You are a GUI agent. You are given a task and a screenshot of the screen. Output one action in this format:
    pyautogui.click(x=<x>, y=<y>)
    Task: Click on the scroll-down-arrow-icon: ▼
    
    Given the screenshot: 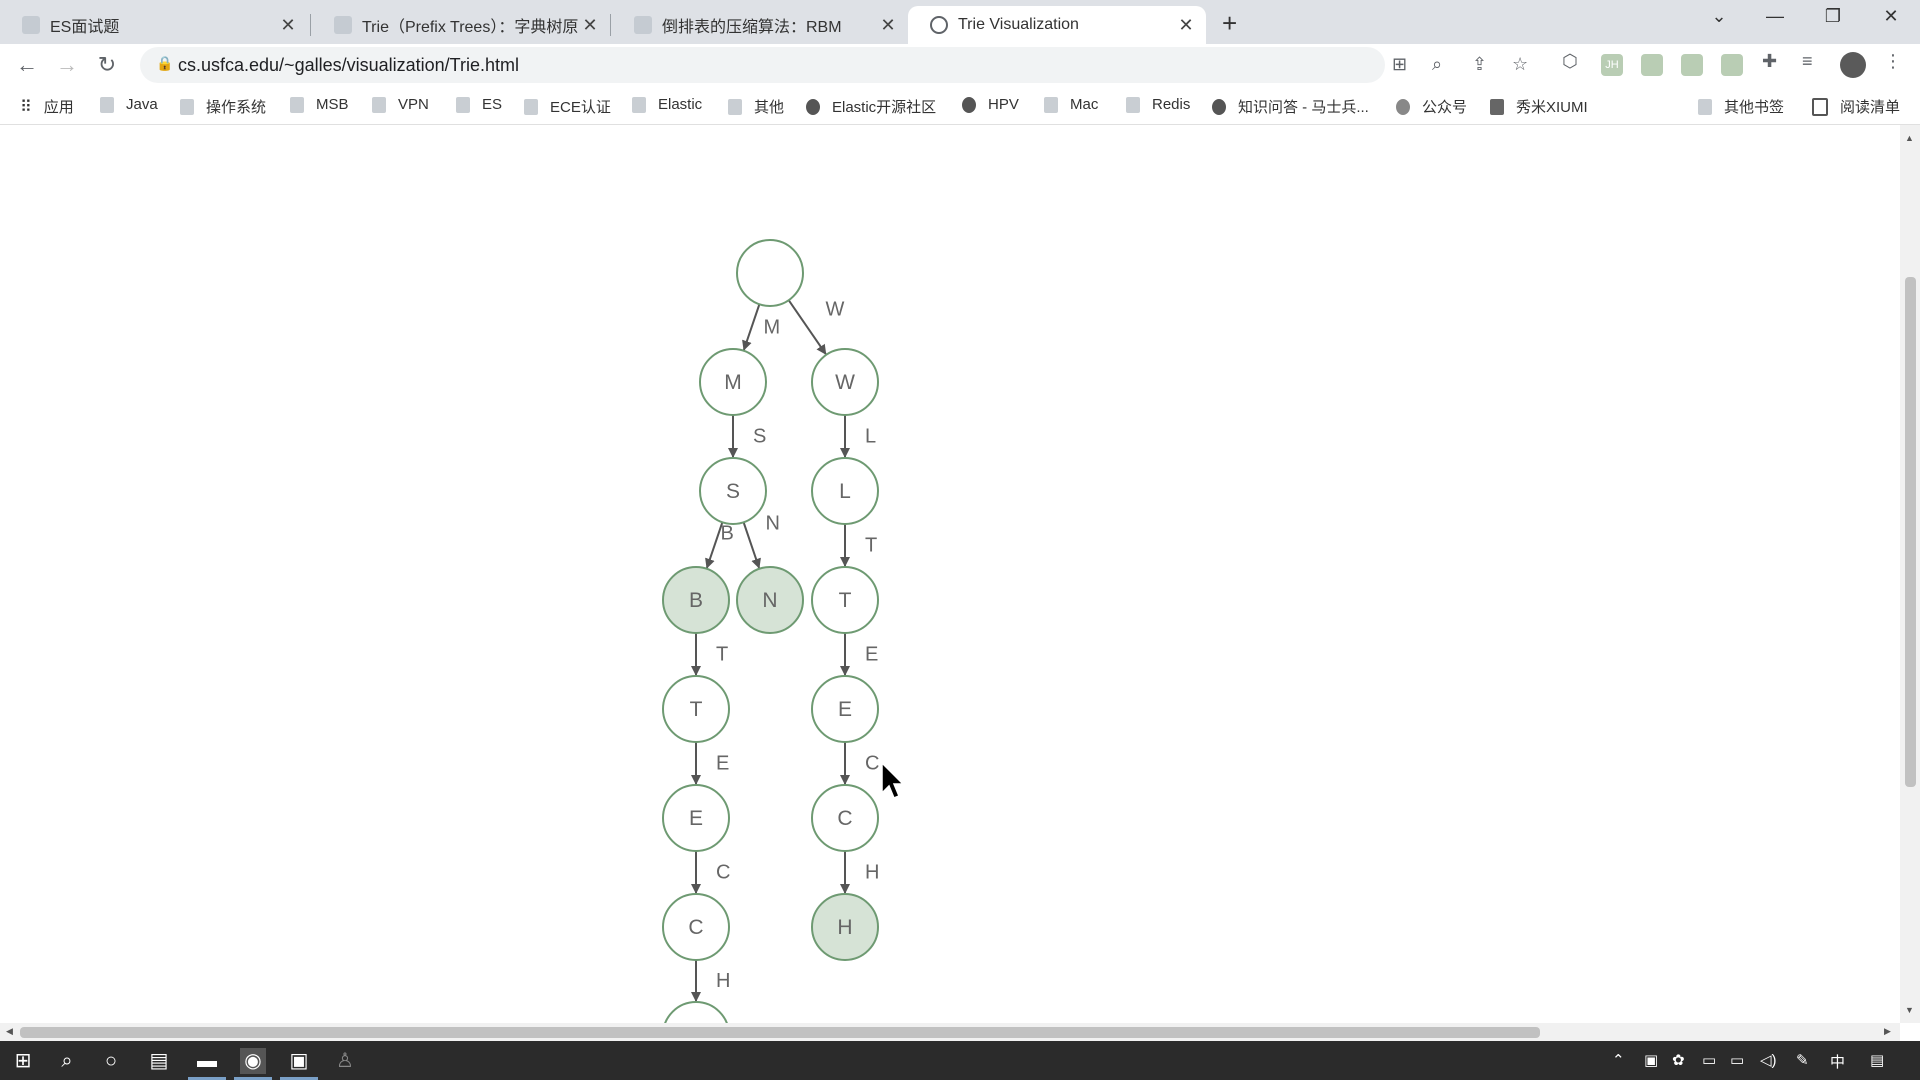 What is the action you would take?
    pyautogui.click(x=1909, y=1010)
    